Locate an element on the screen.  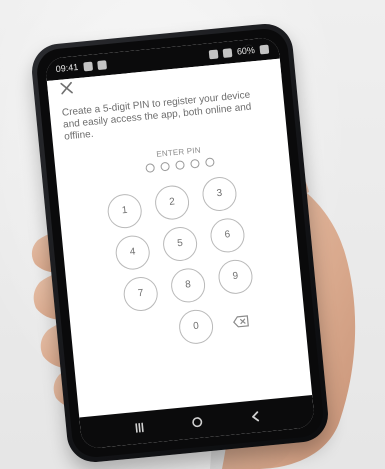
pin-dots is located at coordinates (180, 165).